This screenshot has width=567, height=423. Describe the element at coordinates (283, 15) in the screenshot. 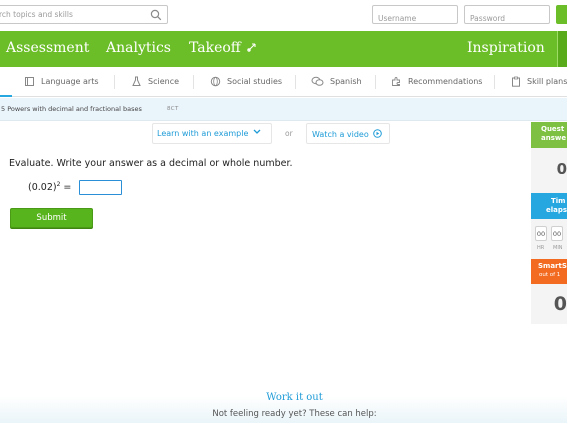

I see `top-bar` at that location.